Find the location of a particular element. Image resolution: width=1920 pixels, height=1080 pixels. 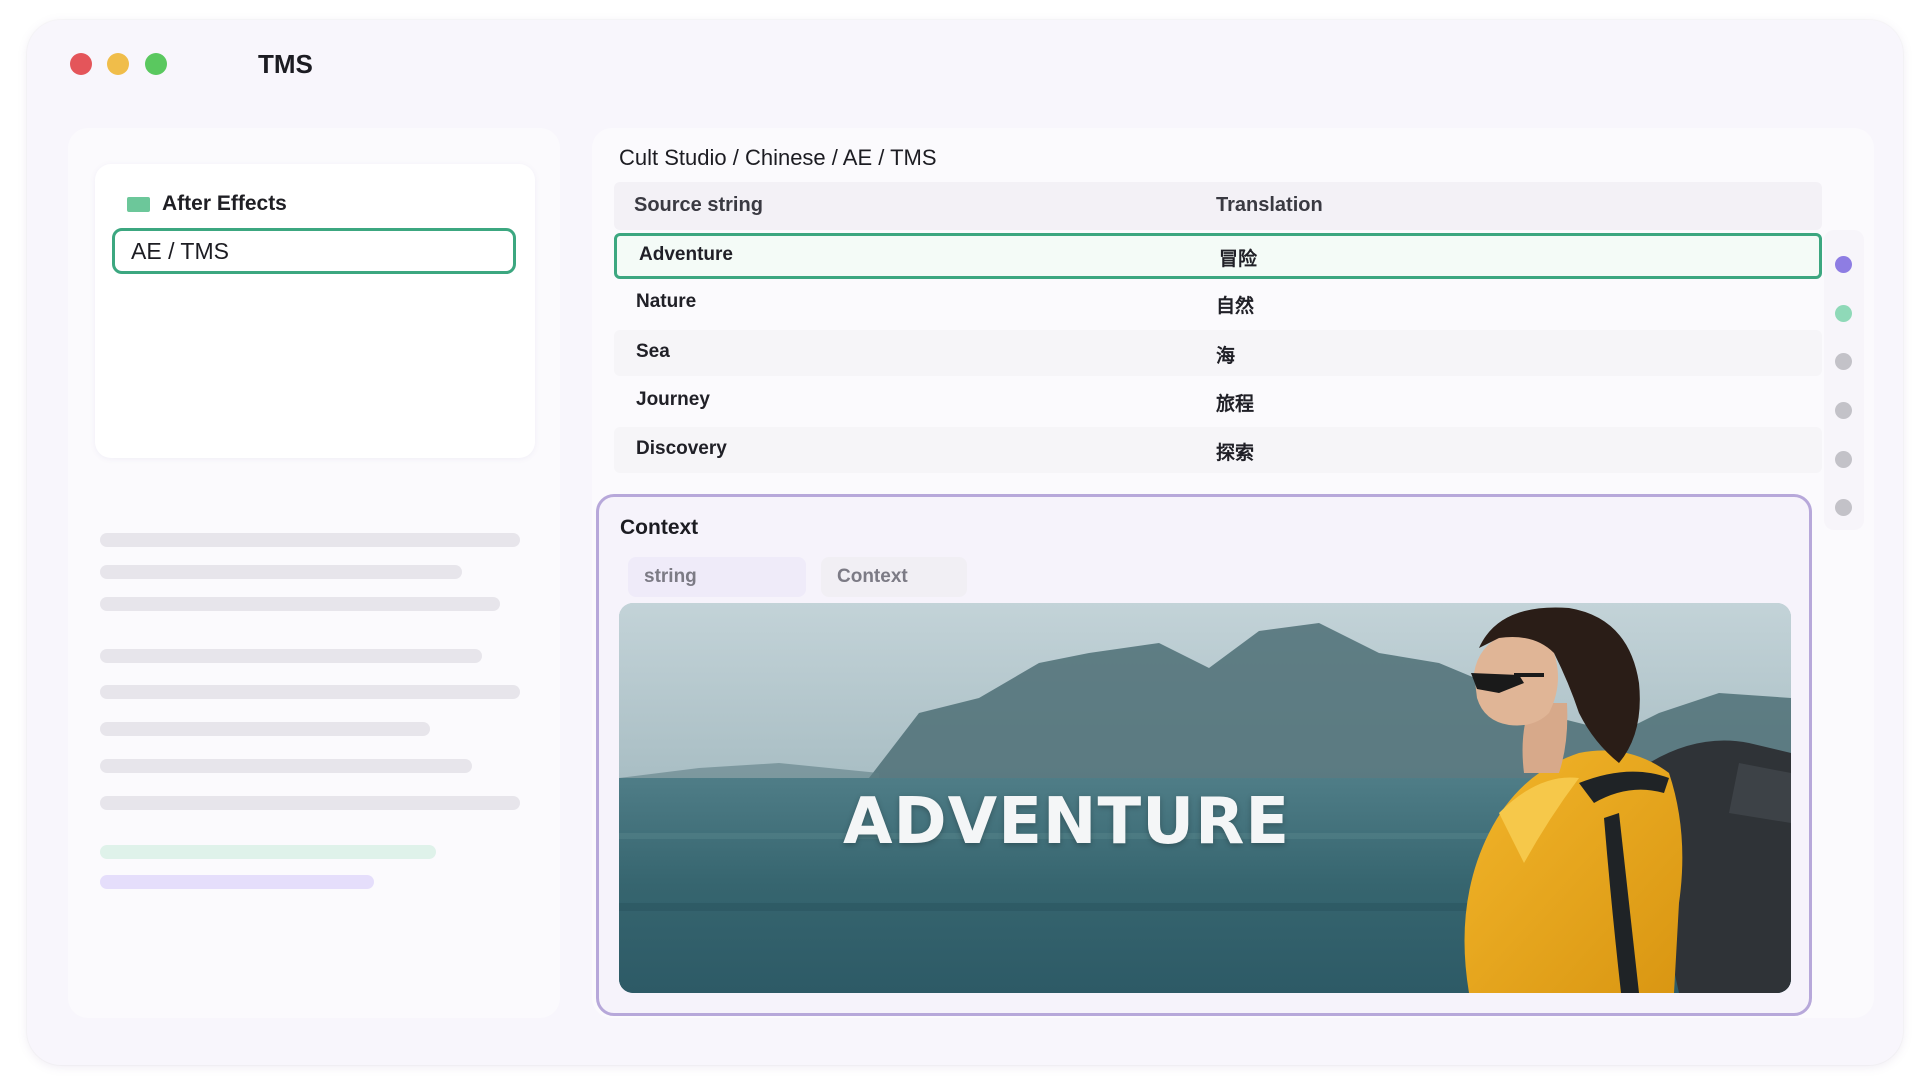

table-row: Discovery 探索 is located at coordinates (1218, 450).